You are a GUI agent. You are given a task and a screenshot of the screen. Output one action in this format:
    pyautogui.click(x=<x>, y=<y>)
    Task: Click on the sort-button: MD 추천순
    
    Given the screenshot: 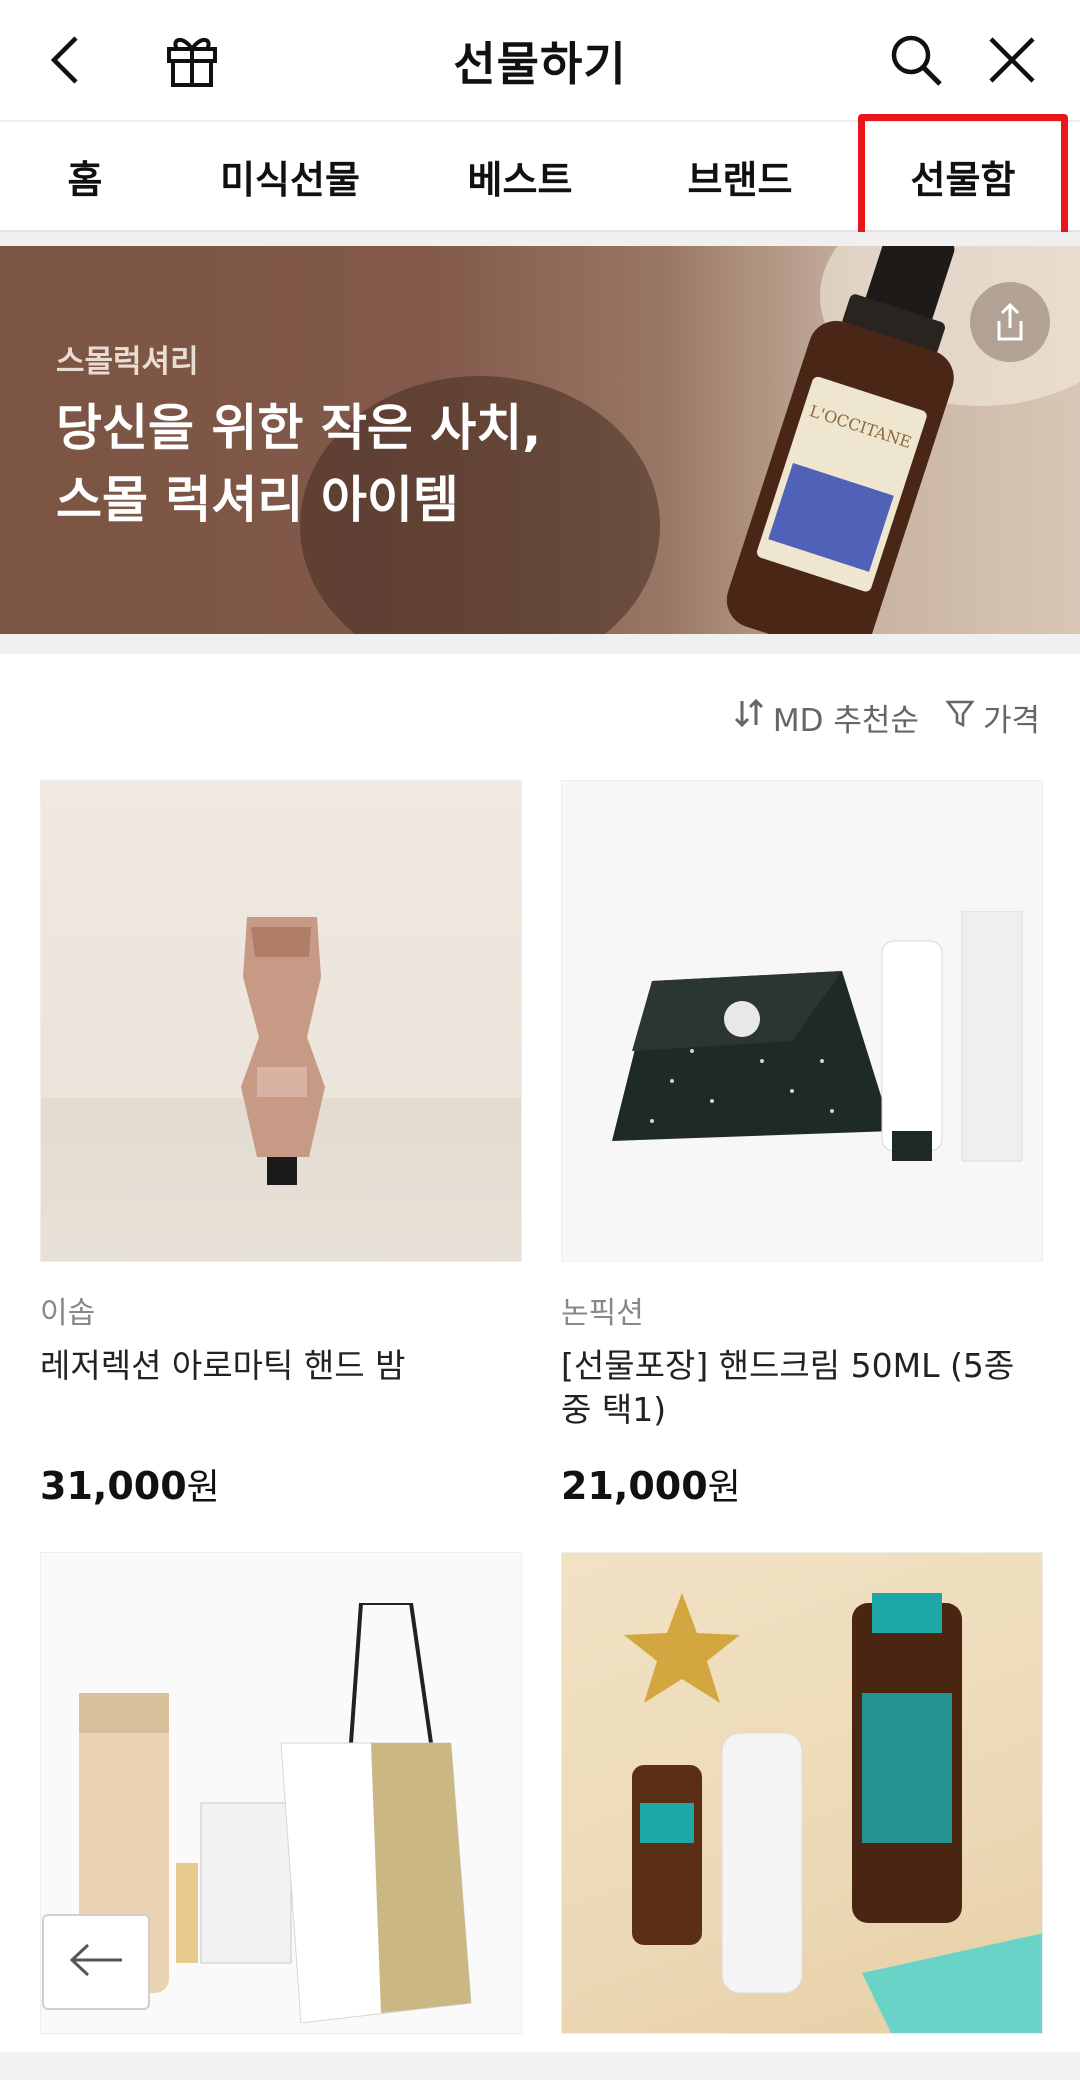 What is the action you would take?
    pyautogui.click(x=826, y=717)
    